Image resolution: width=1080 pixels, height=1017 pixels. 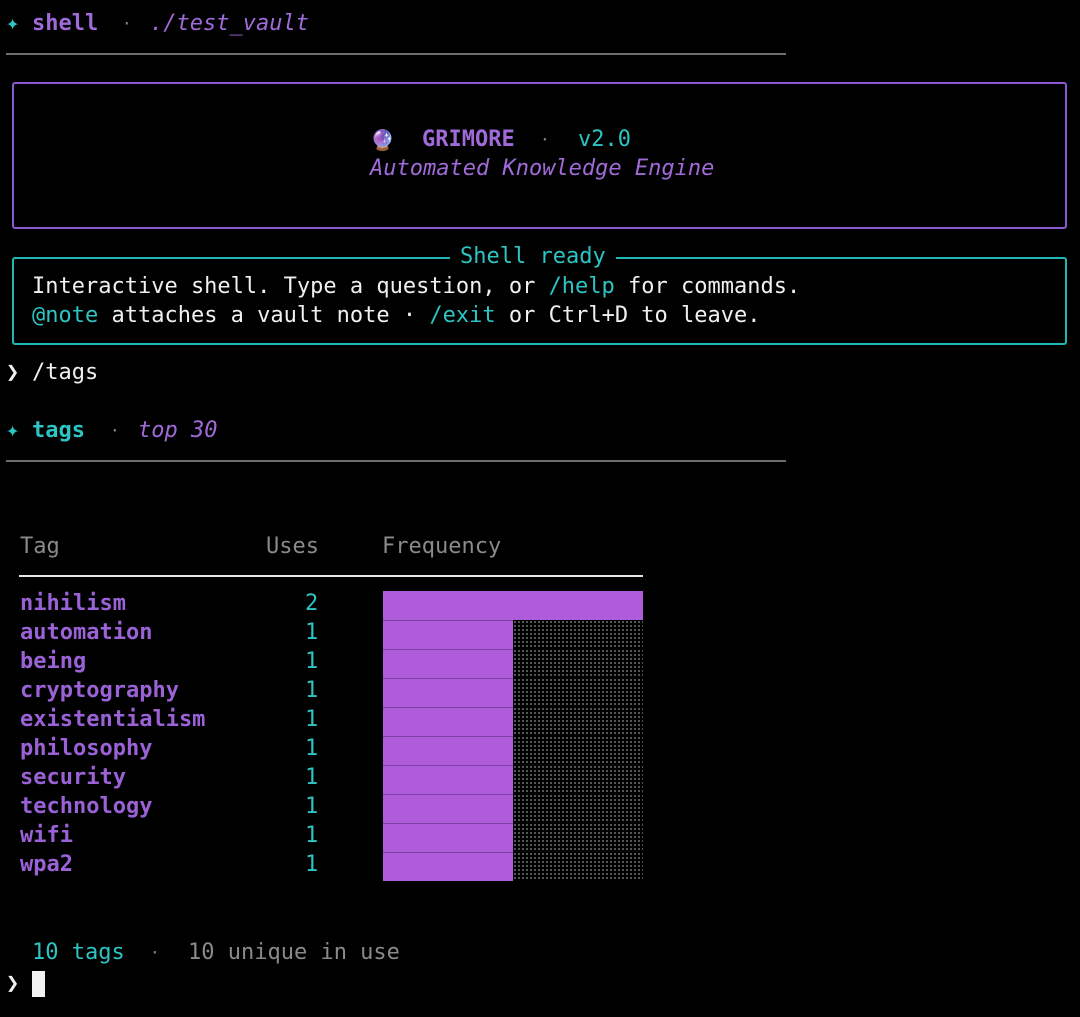 I want to click on tags-title: tags, so click(x=58, y=430).